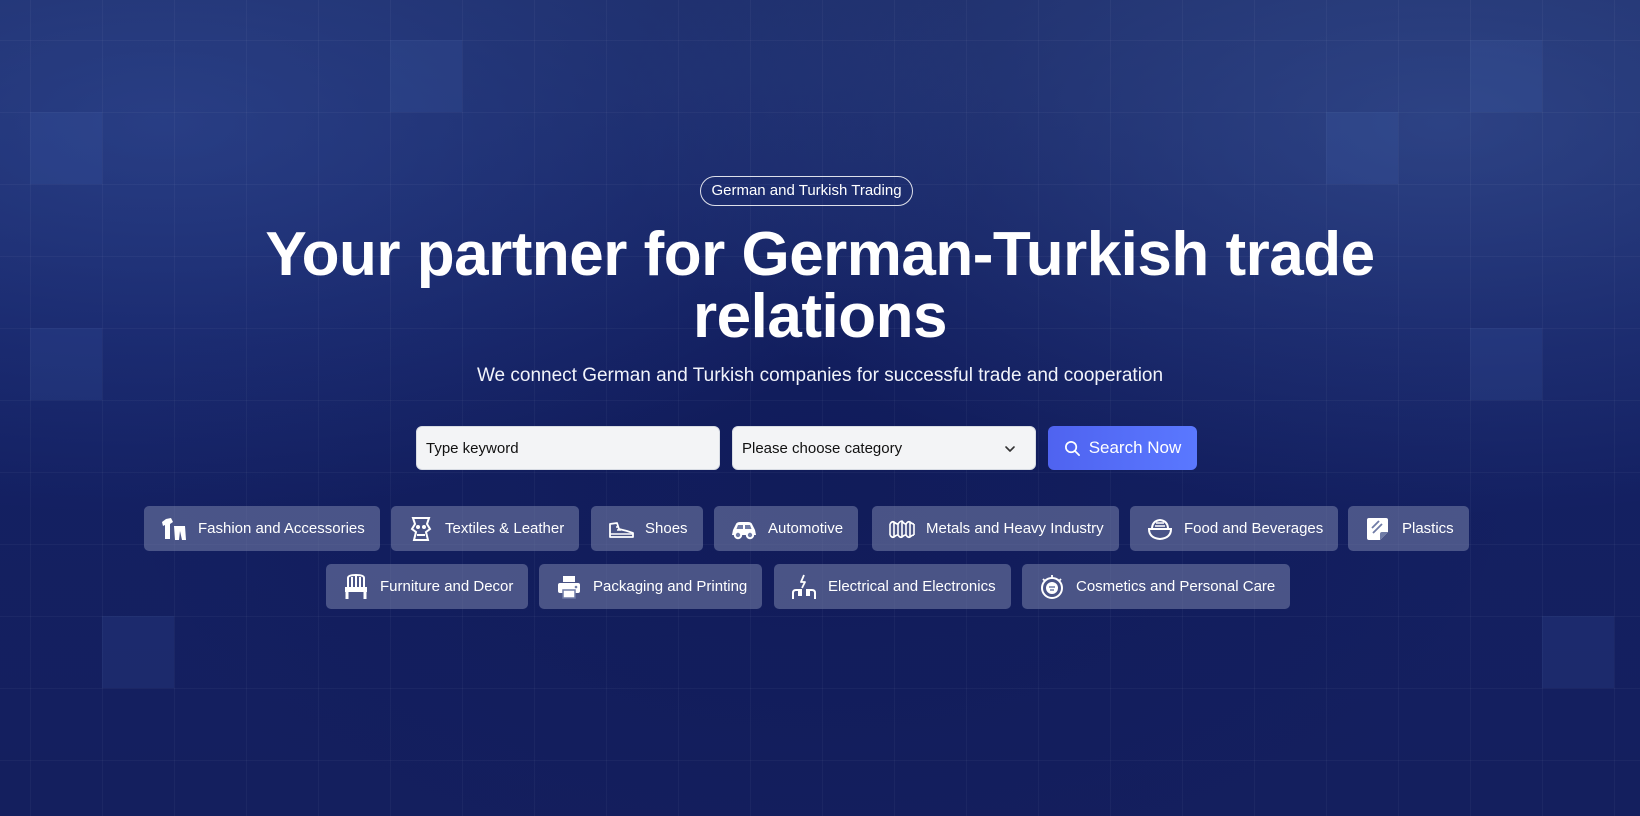  What do you see at coordinates (744, 529) in the screenshot?
I see `car-icon` at bounding box center [744, 529].